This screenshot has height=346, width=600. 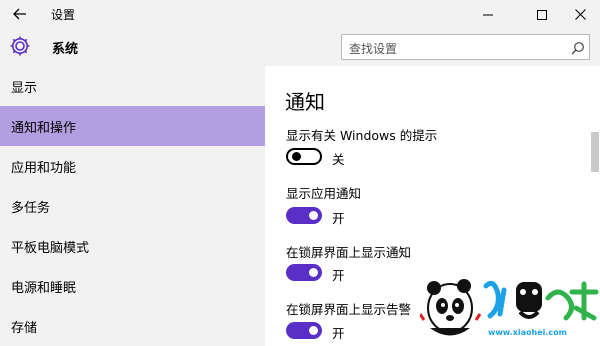 I want to click on close-button, so click(x=580, y=14).